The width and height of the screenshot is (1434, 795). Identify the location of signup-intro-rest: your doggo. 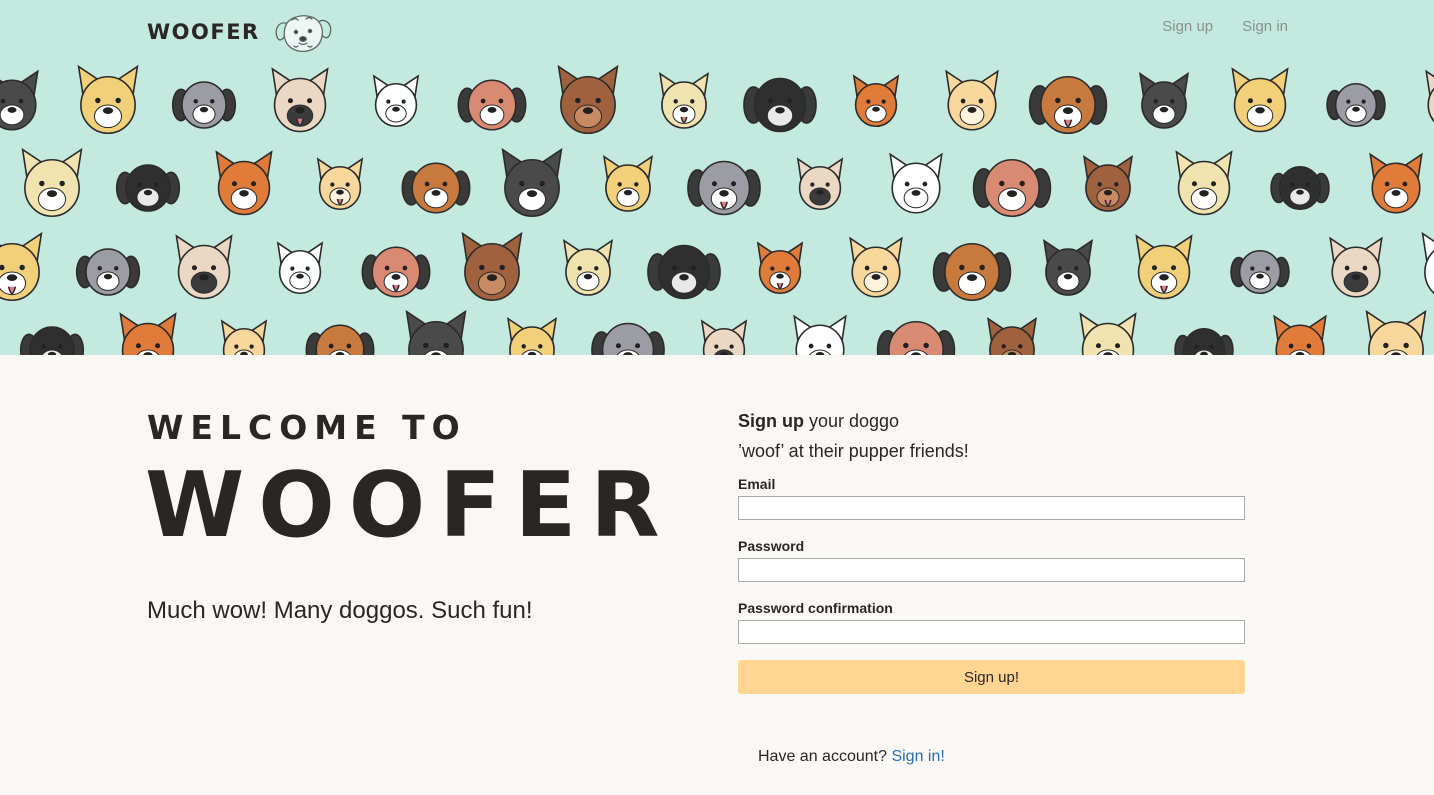
(852, 421).